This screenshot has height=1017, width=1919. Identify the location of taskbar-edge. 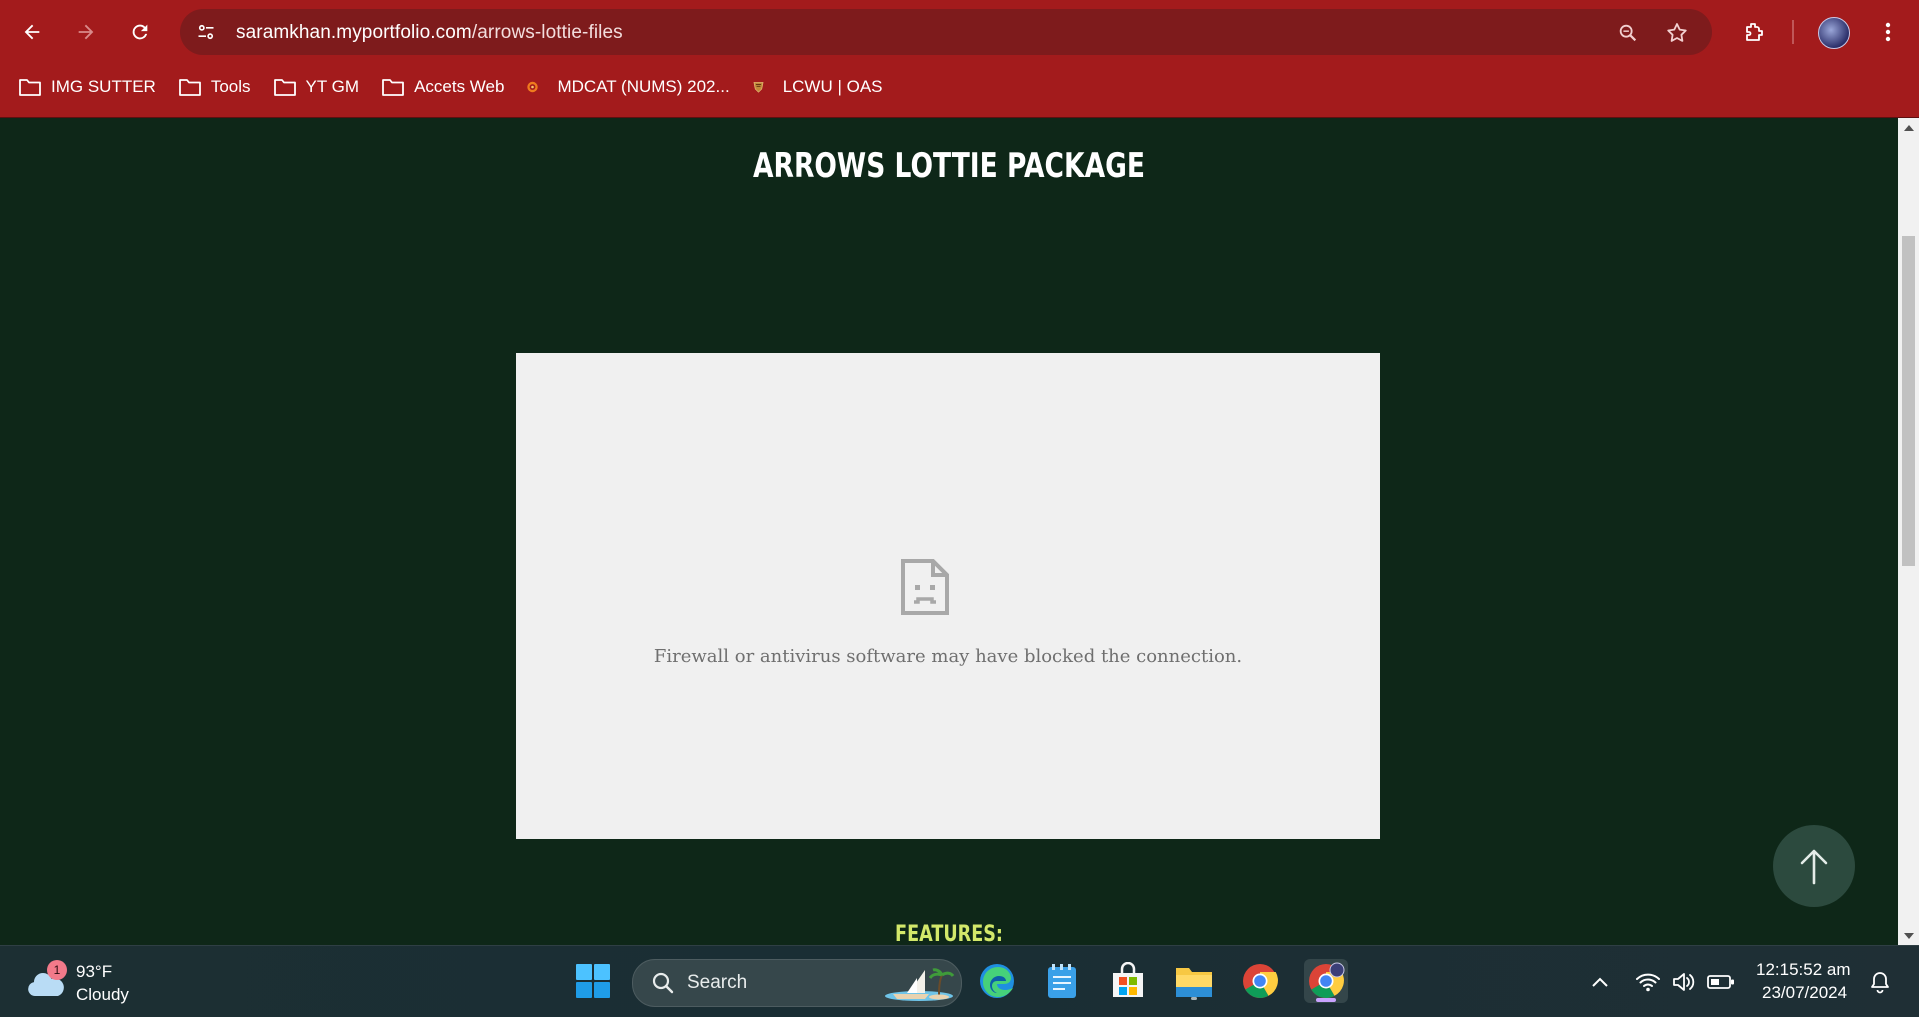
(997, 981).